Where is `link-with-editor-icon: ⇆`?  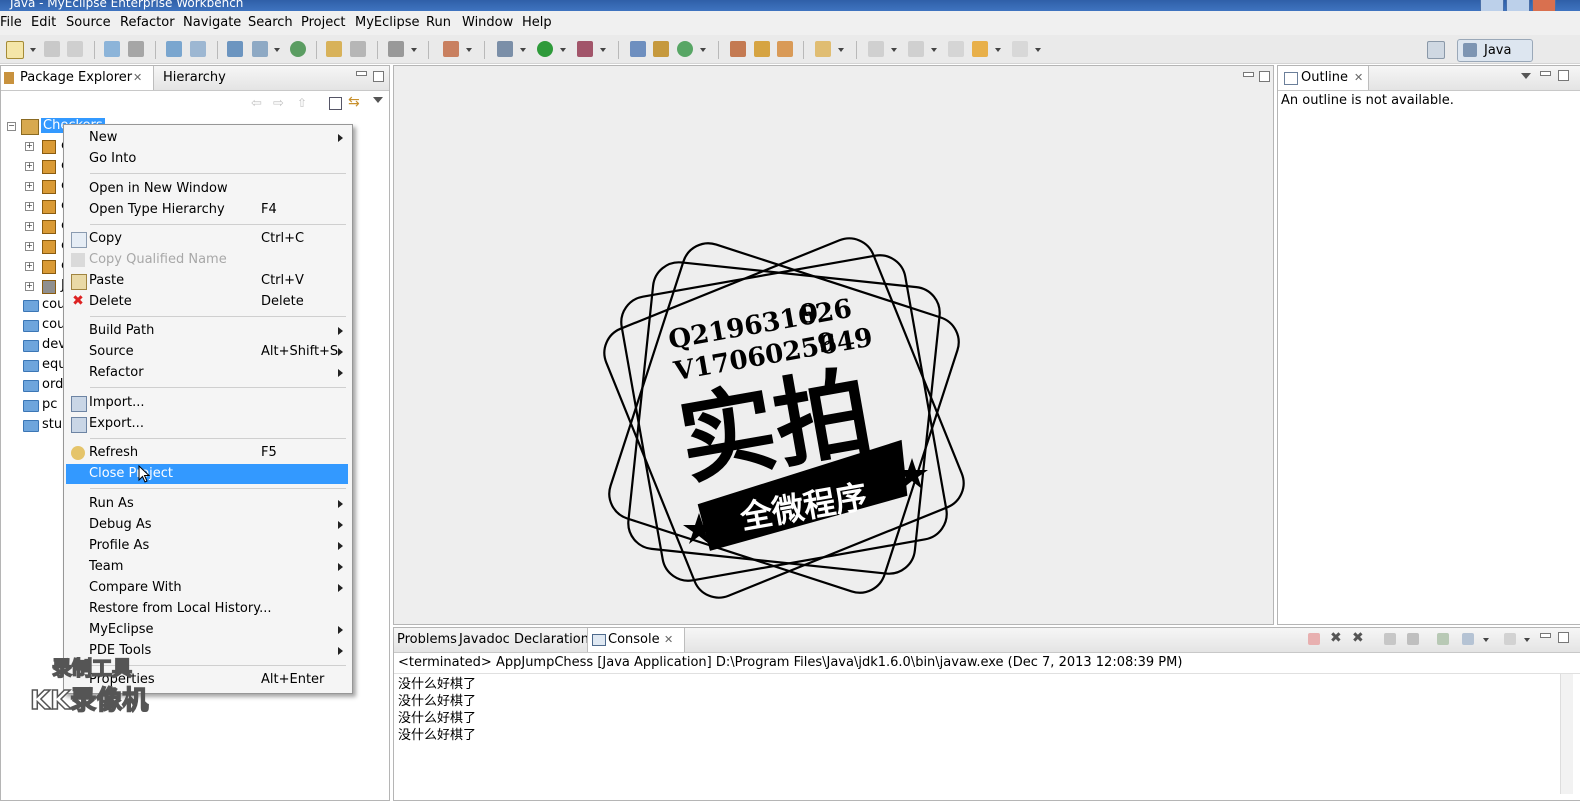
link-with-editor-icon: ⇆ is located at coordinates (354, 102).